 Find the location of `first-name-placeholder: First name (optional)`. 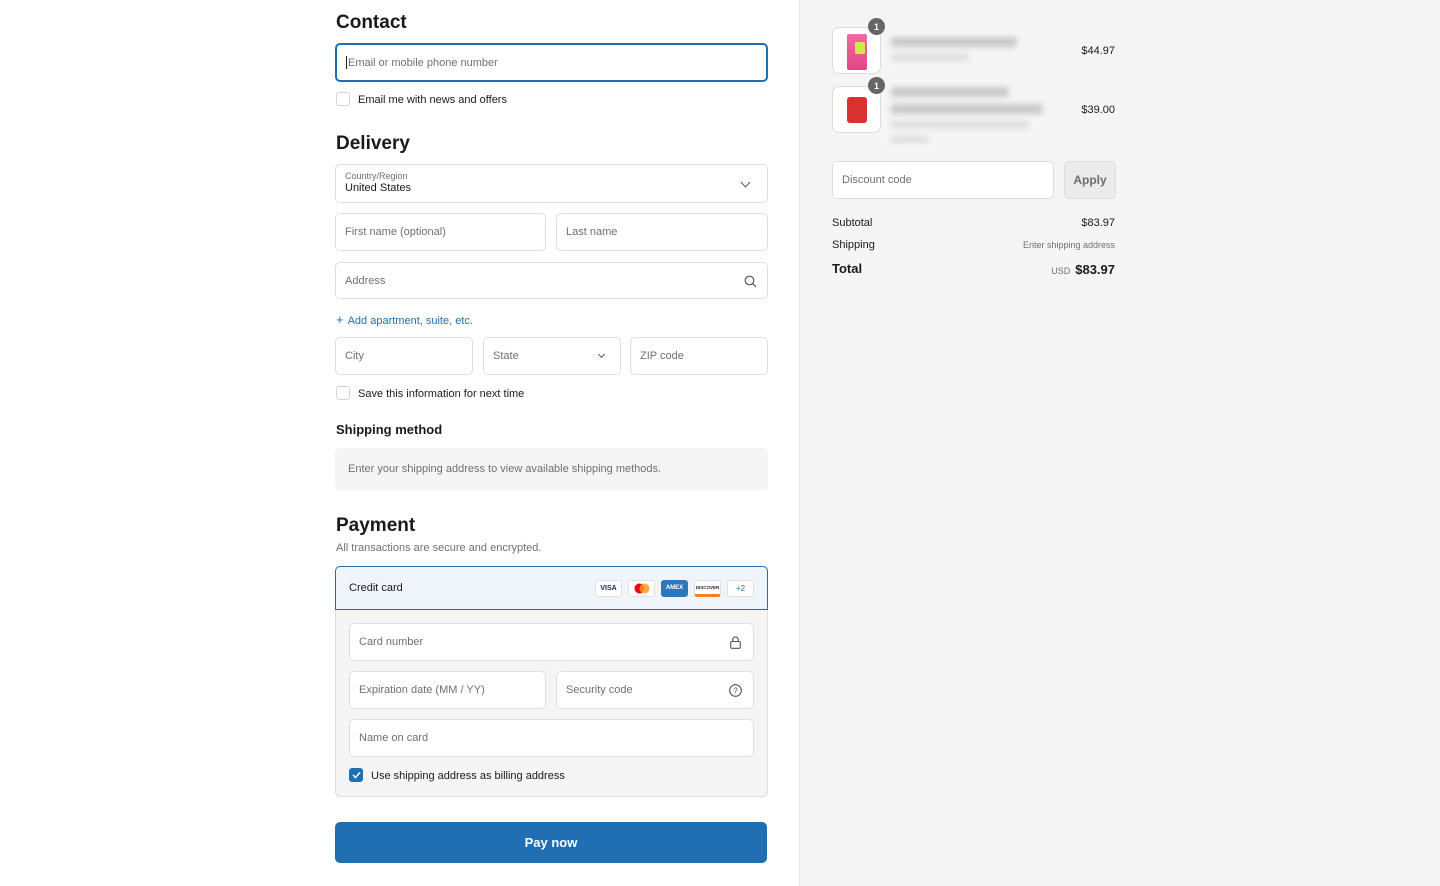

first-name-placeholder: First name (optional) is located at coordinates (395, 232).